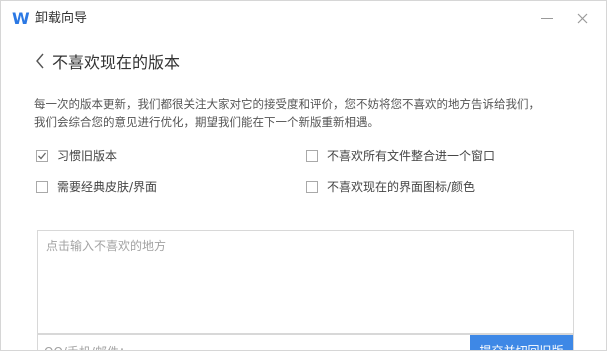 This screenshot has height=351, width=607. I want to click on chevron-left-icon, so click(40, 61).